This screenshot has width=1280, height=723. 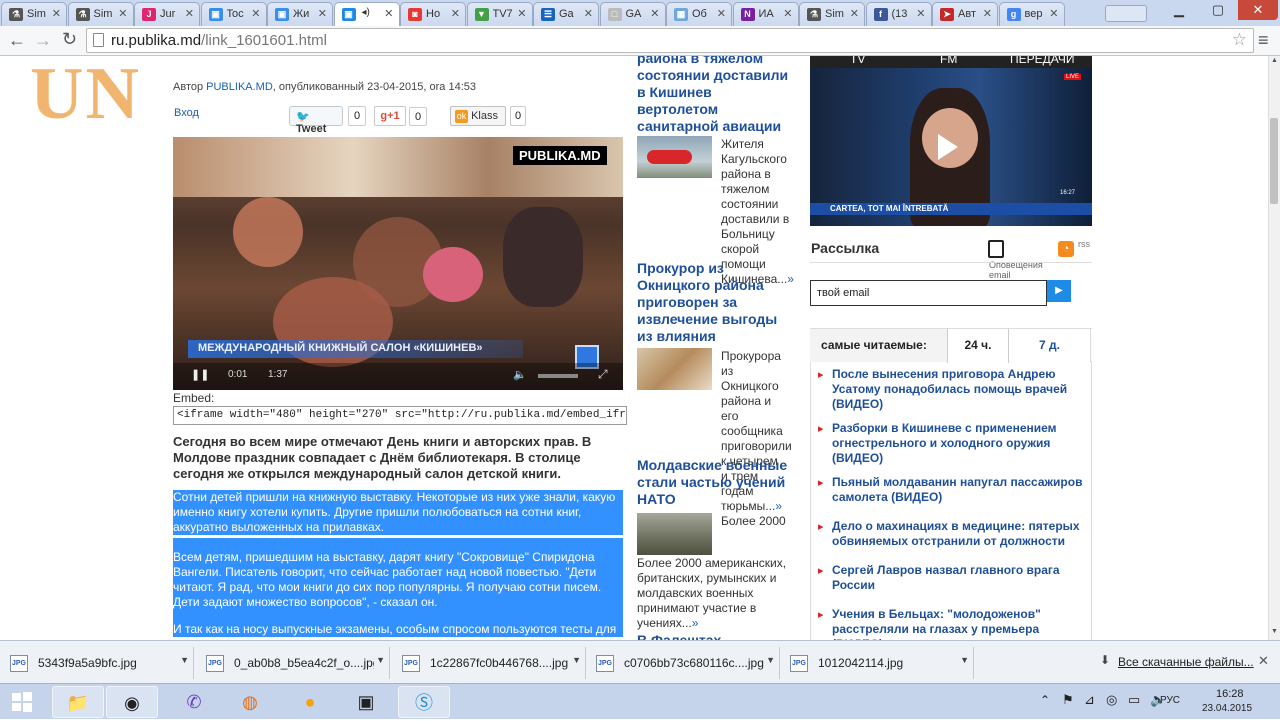 I want to click on minimize-button: ▁, so click(x=1179, y=10).